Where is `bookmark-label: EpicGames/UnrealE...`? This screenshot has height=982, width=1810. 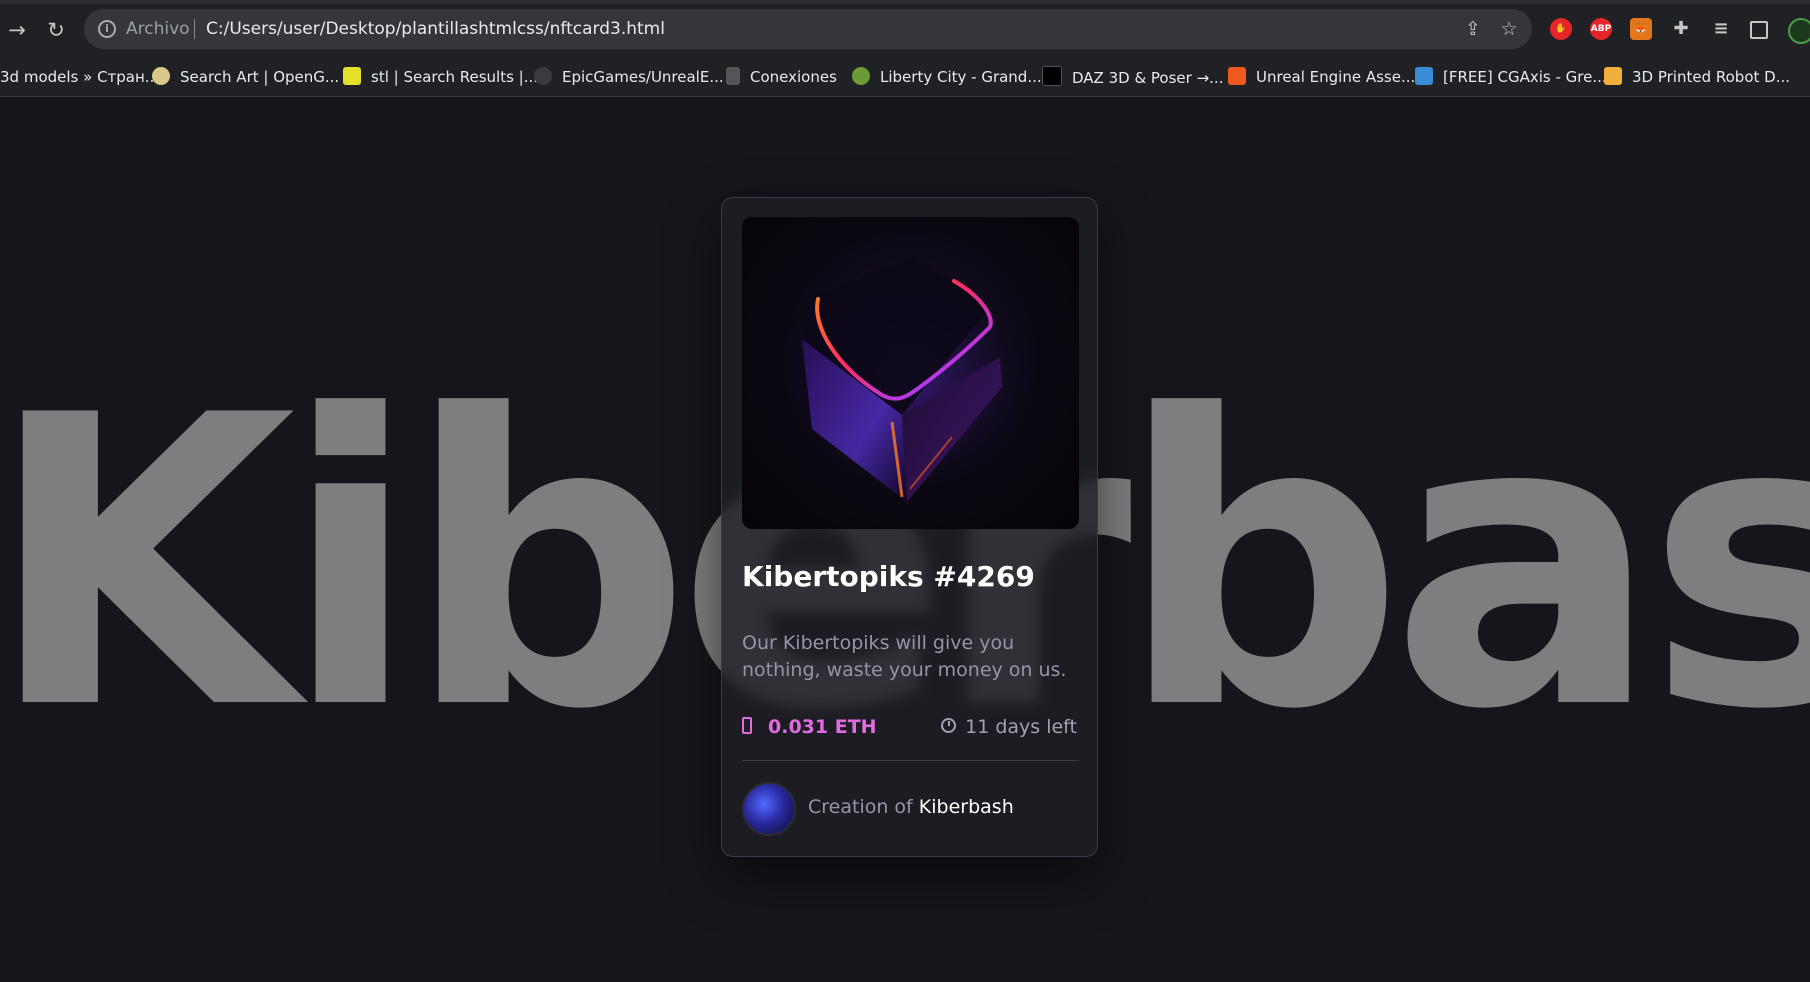 bookmark-label: EpicGames/UnrealE... is located at coordinates (643, 77).